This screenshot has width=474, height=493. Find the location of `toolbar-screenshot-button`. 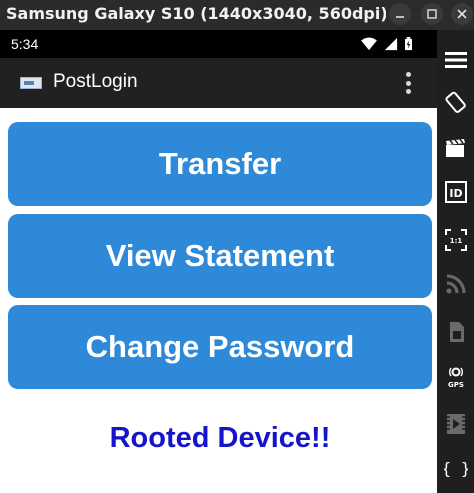

toolbar-screenshot-button is located at coordinates (456, 148).